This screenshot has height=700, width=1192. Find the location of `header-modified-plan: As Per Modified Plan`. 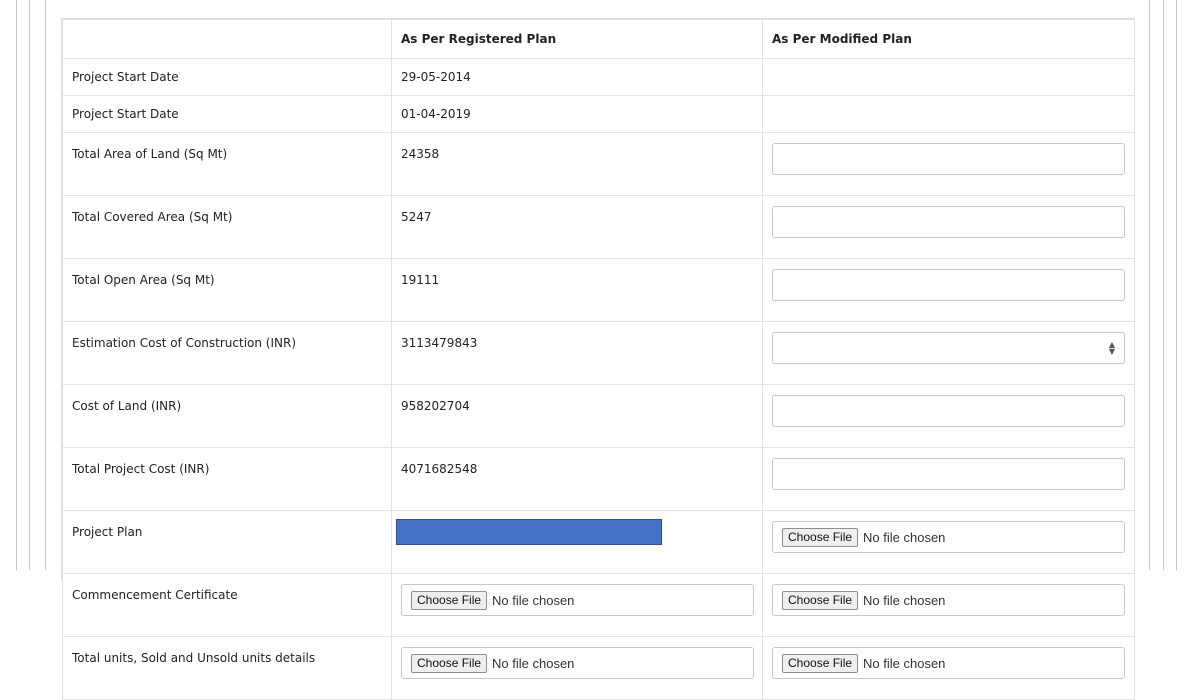

header-modified-plan: As Per Modified Plan is located at coordinates (948, 39).